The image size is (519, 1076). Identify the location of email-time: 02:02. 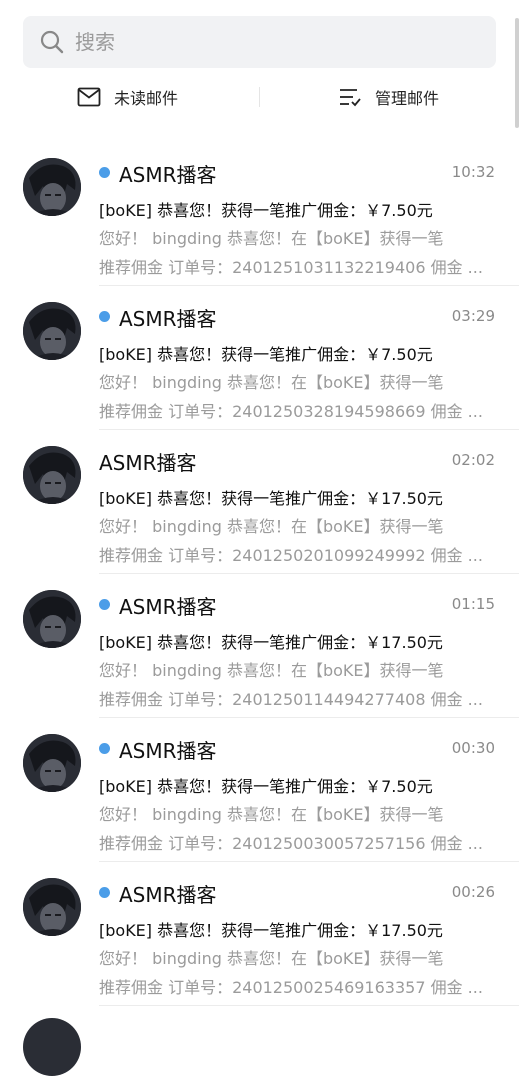
(473, 460).